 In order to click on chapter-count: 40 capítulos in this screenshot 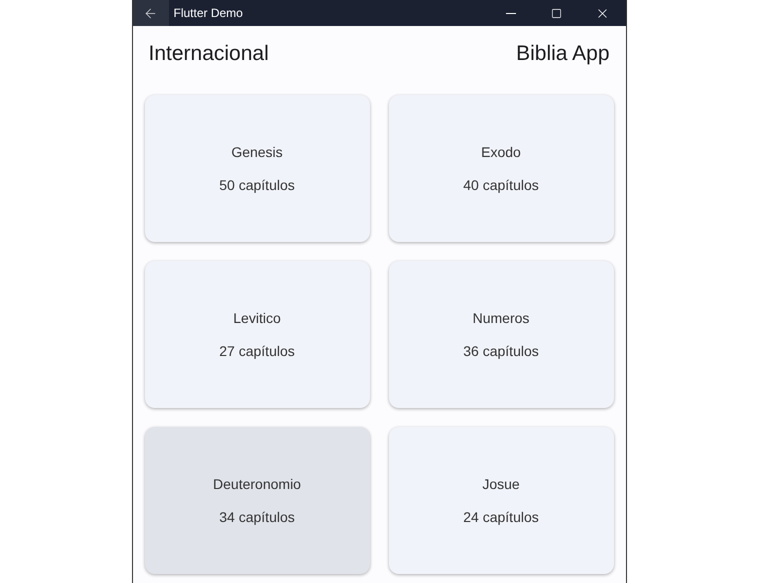, I will do `click(501, 185)`.